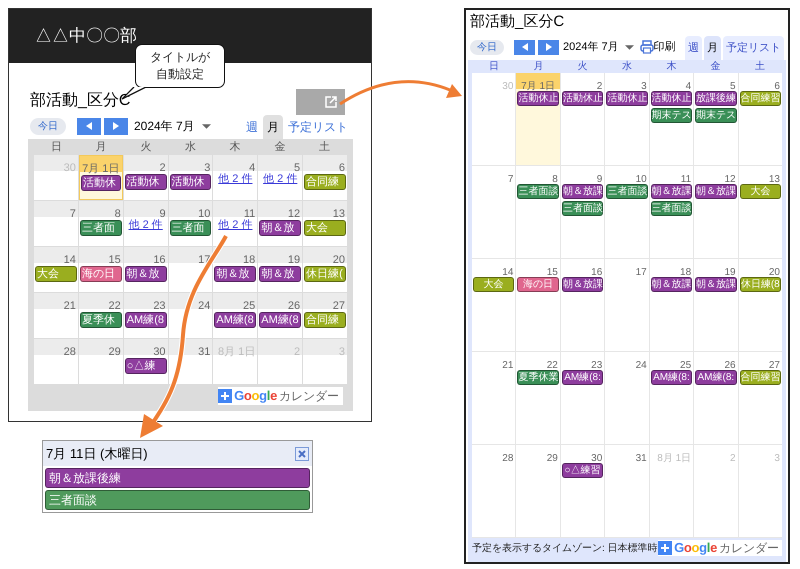  I want to click on event-chip: 夏季休, so click(101, 320).